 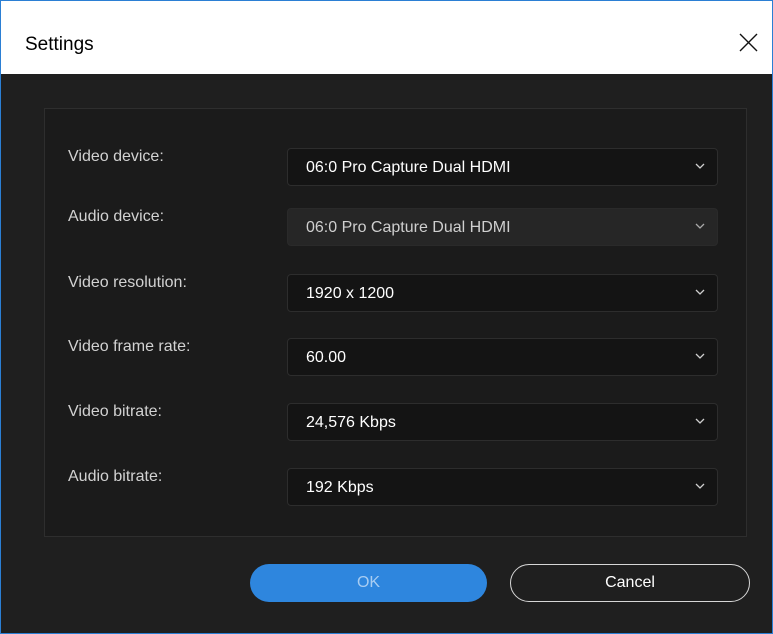 I want to click on audio-bitrate-value: 192 Kbps, so click(x=340, y=487).